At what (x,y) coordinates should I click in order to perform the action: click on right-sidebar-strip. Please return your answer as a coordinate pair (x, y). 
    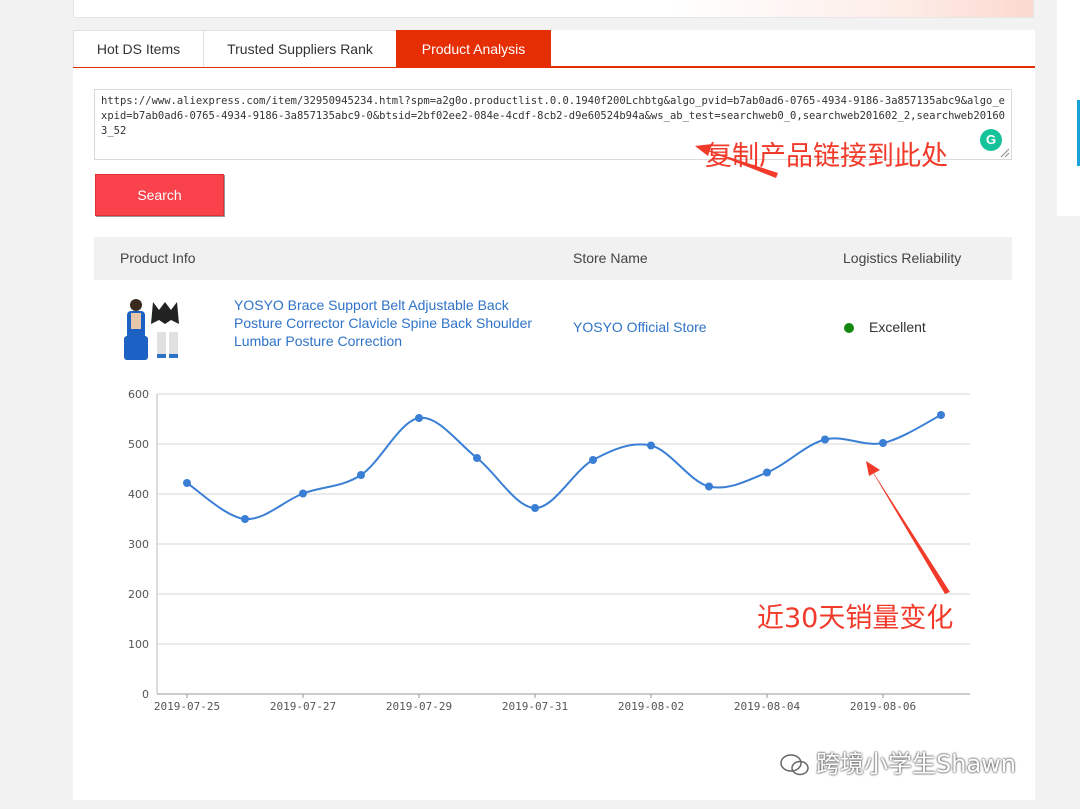
    Looking at the image, I should click on (1068, 108).